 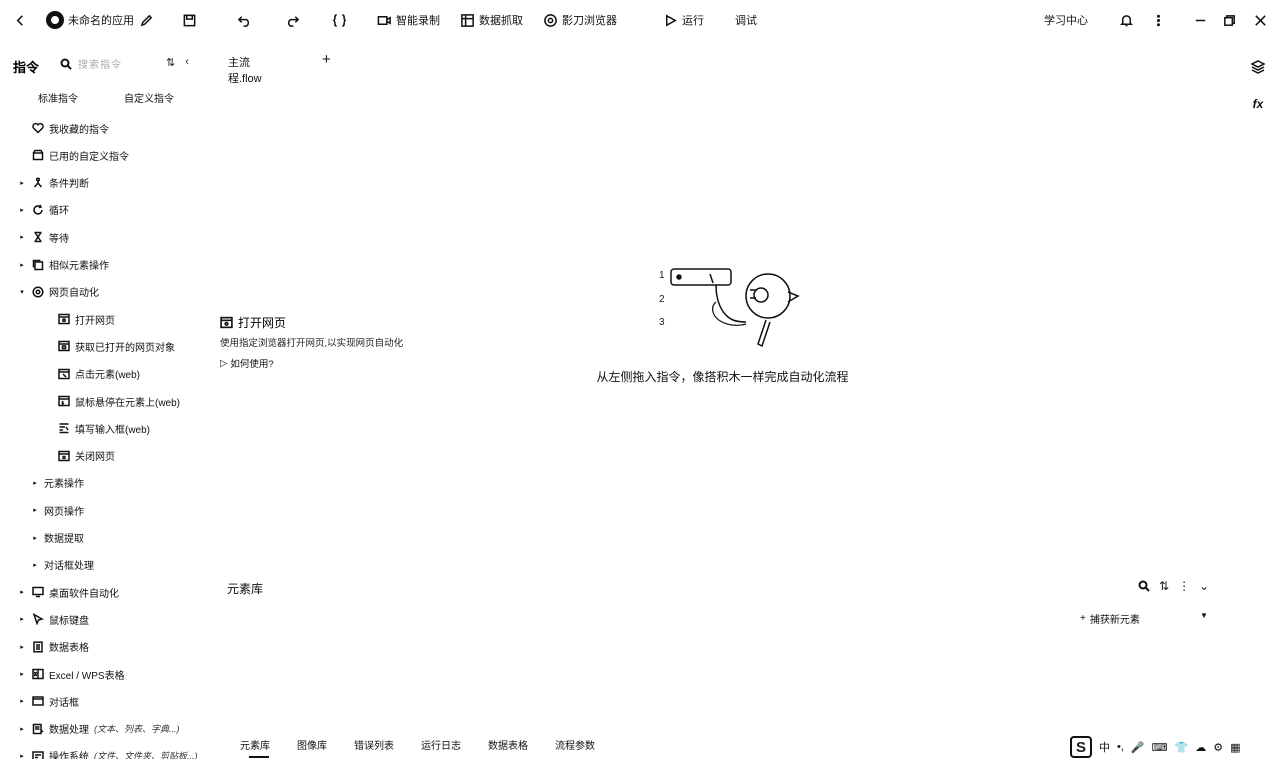 I want to click on cloud-icon: ☁, so click(x=1200, y=747).